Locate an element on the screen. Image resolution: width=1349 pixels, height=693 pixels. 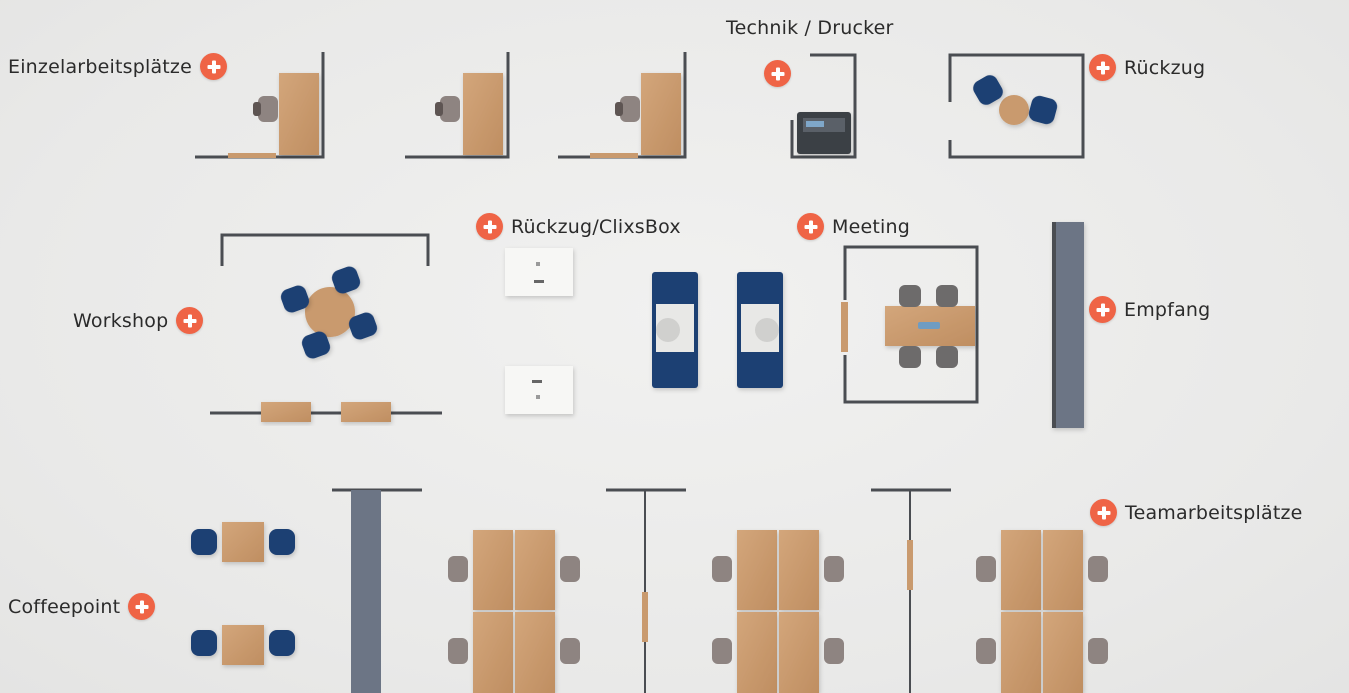
hotspot-rueckzug-clixsbox: Rückzug/ClixsBox is located at coordinates (578, 226).